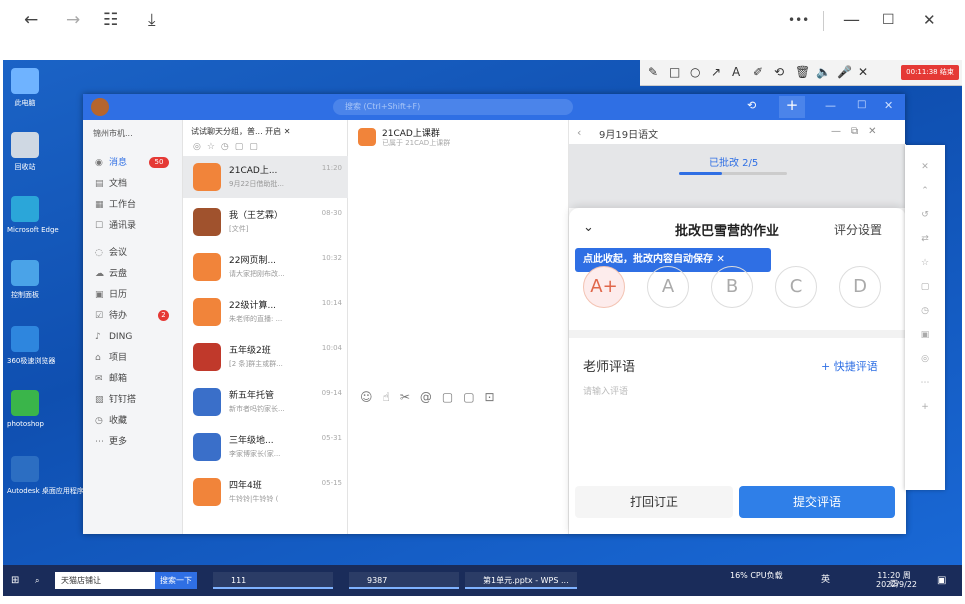 This screenshot has width=965, height=604. Describe the element at coordinates (265, 447) in the screenshot. I see `chat-list-item: 三年级地... 李家博家长(家... 05-31` at that location.